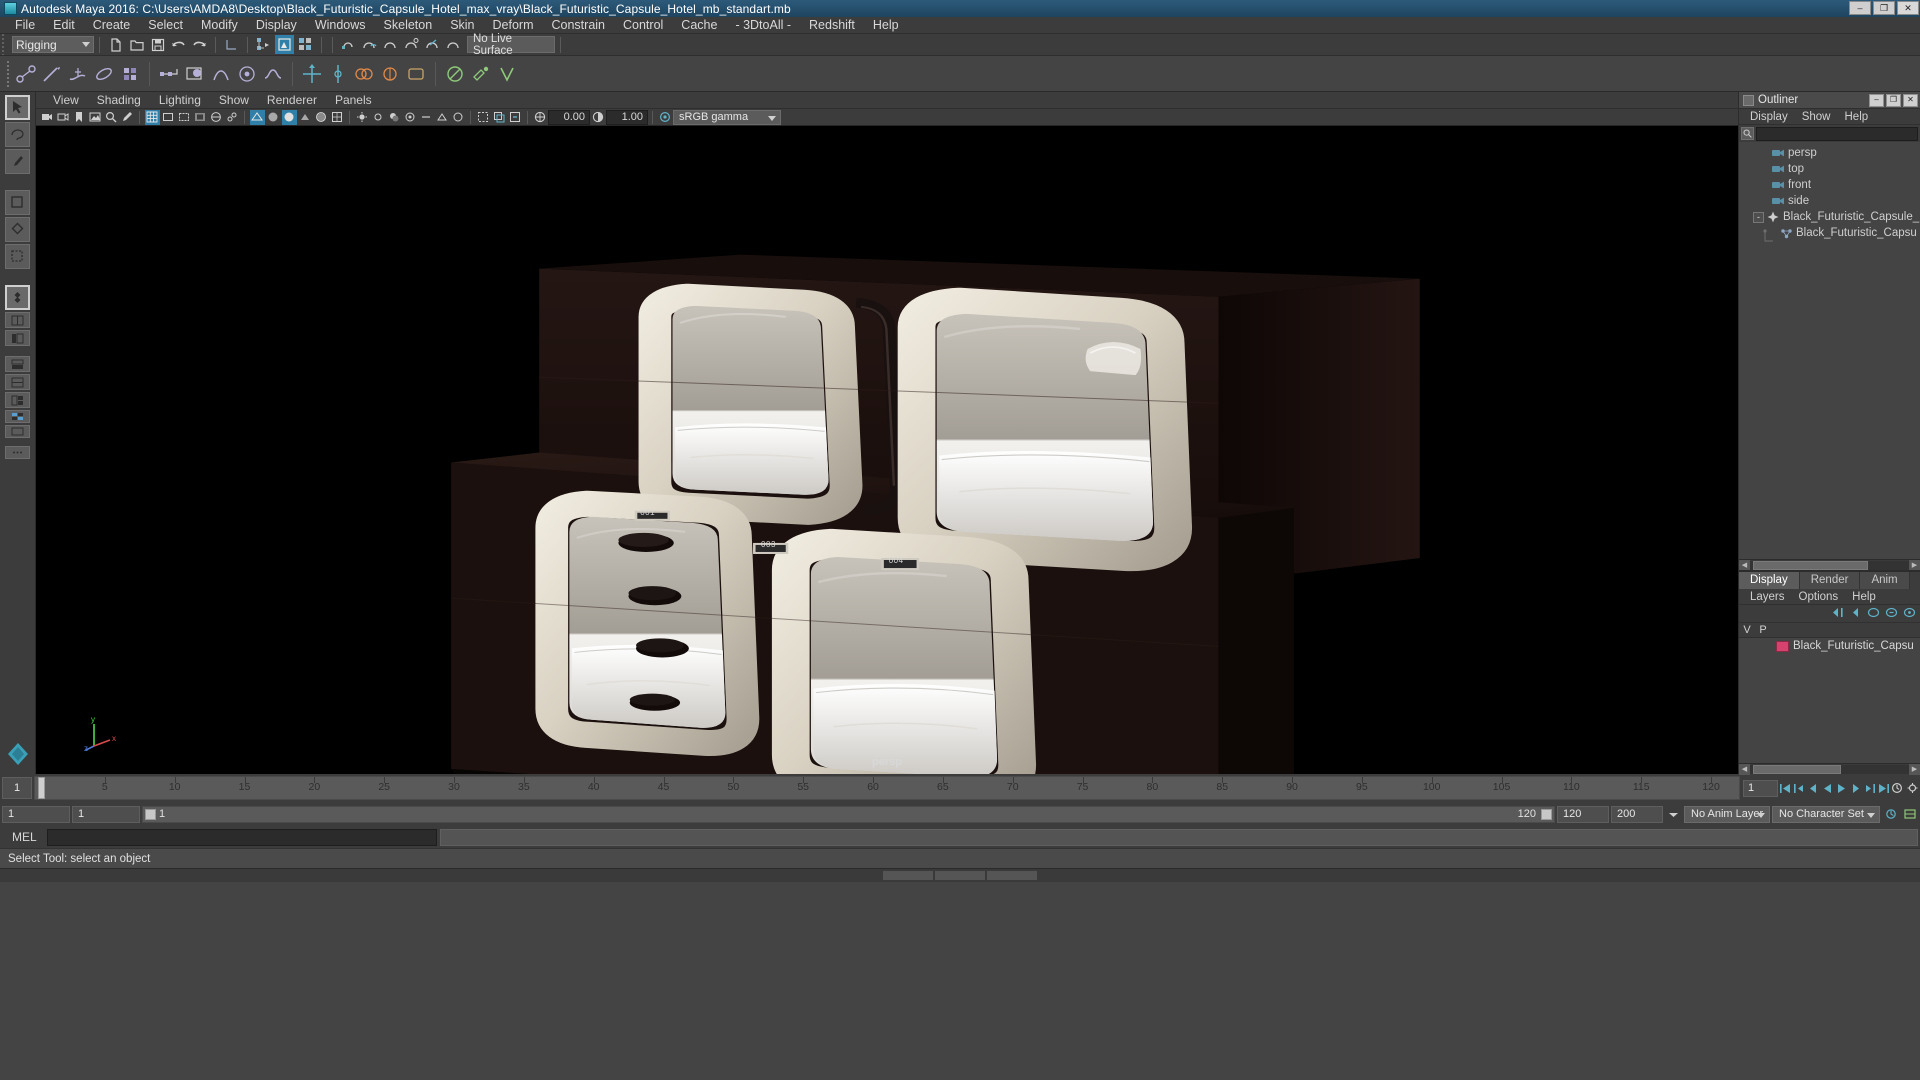 The height and width of the screenshot is (1080, 1920). I want to click on cluster-deformer-icon, so click(247, 74).